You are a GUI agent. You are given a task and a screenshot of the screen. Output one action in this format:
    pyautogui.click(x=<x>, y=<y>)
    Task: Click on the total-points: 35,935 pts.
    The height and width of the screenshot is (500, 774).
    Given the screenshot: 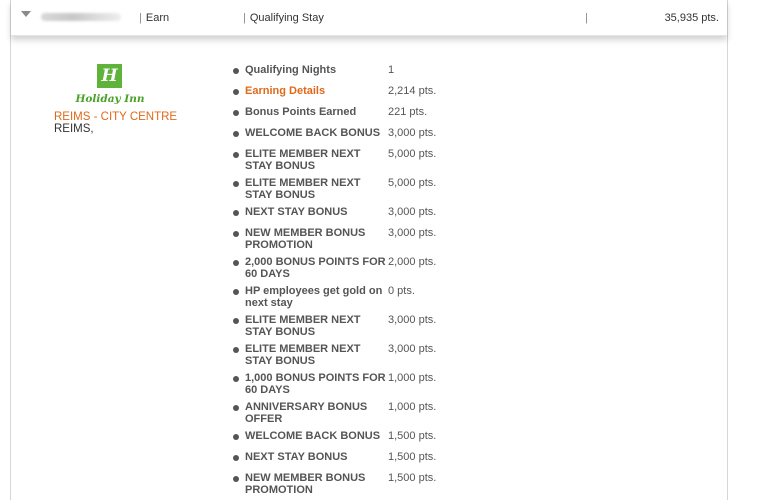 What is the action you would take?
    pyautogui.click(x=691, y=18)
    